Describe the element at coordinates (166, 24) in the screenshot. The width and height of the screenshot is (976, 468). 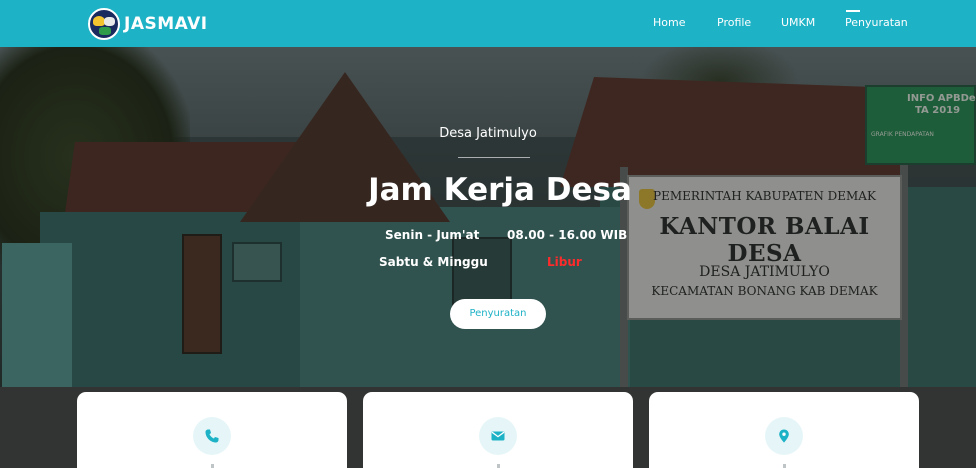
I see `brand-name: JASMAVI` at that location.